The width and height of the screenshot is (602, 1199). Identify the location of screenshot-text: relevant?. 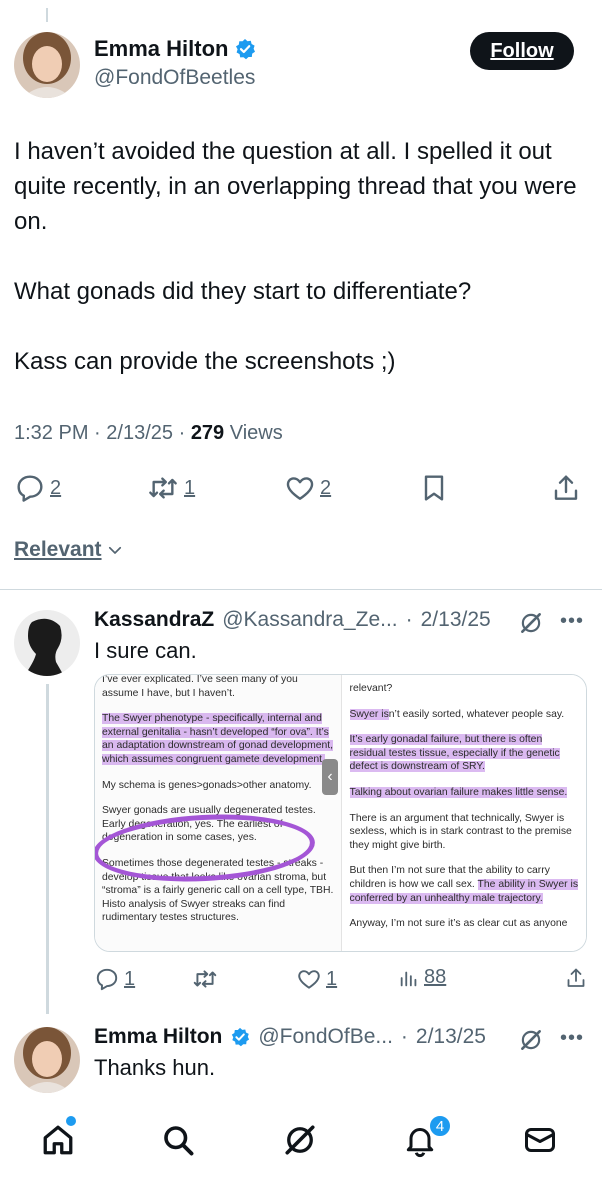
(371, 688).